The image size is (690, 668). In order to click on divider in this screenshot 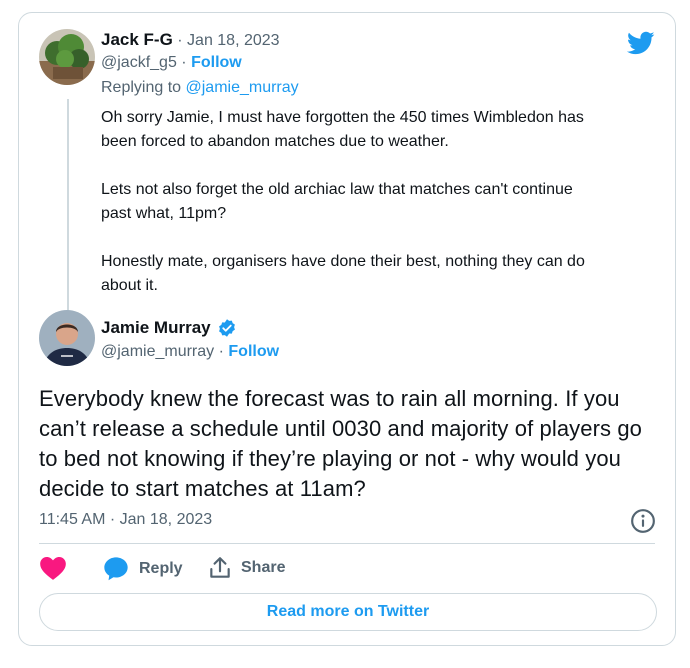, I will do `click(347, 543)`.